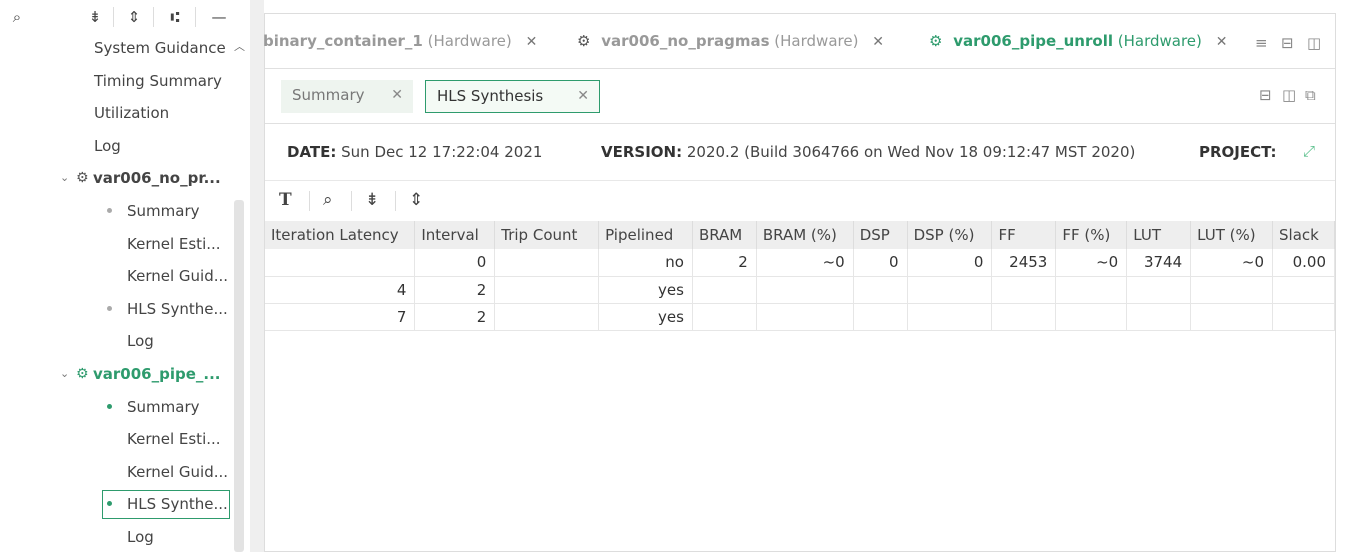  What do you see at coordinates (140, 341) in the screenshot?
I see `tree-item-label: Log` at bounding box center [140, 341].